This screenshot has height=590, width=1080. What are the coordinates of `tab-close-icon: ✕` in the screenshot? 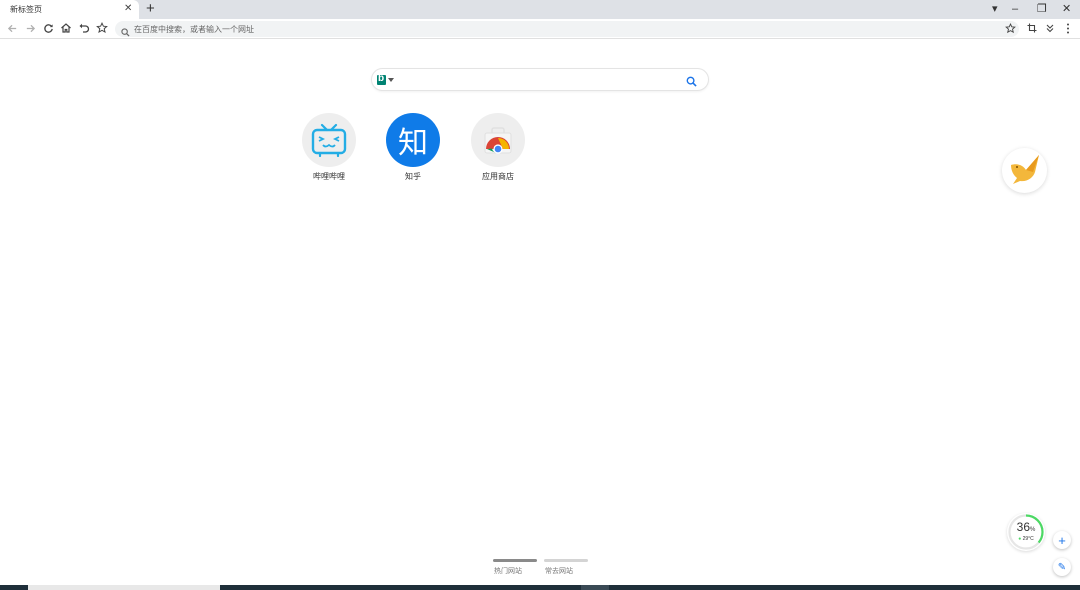 It's located at (128, 9).